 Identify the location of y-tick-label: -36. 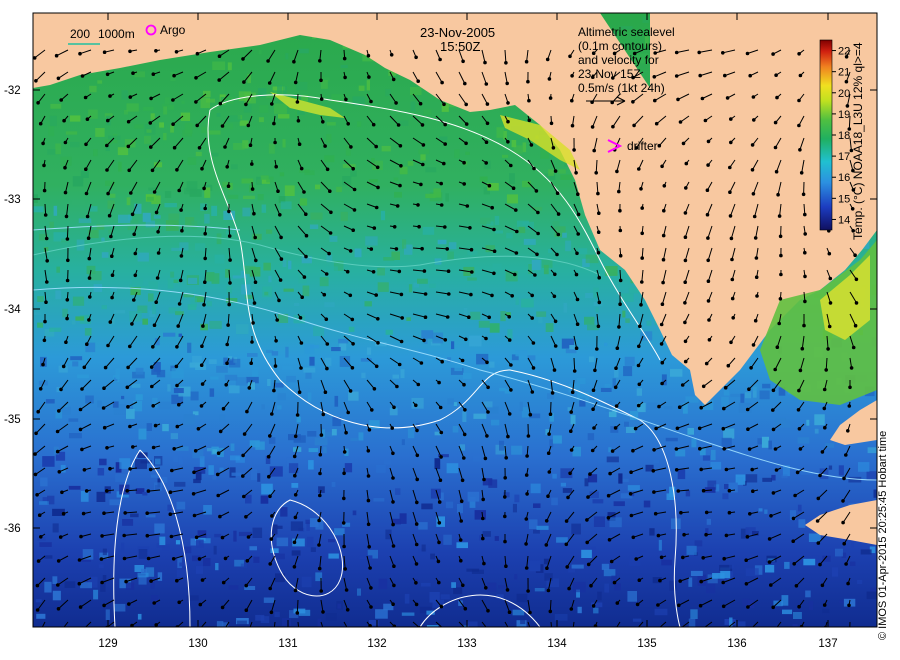
(12, 529).